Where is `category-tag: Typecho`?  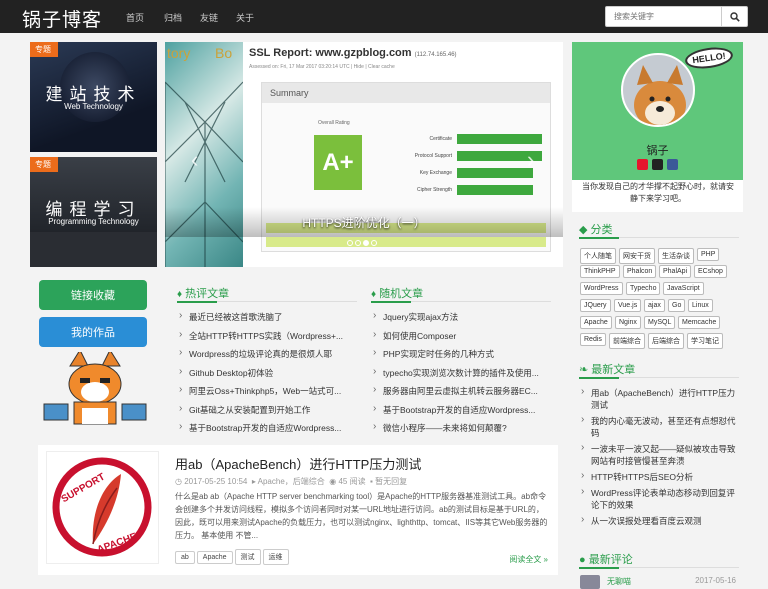 category-tag: Typecho is located at coordinates (643, 288).